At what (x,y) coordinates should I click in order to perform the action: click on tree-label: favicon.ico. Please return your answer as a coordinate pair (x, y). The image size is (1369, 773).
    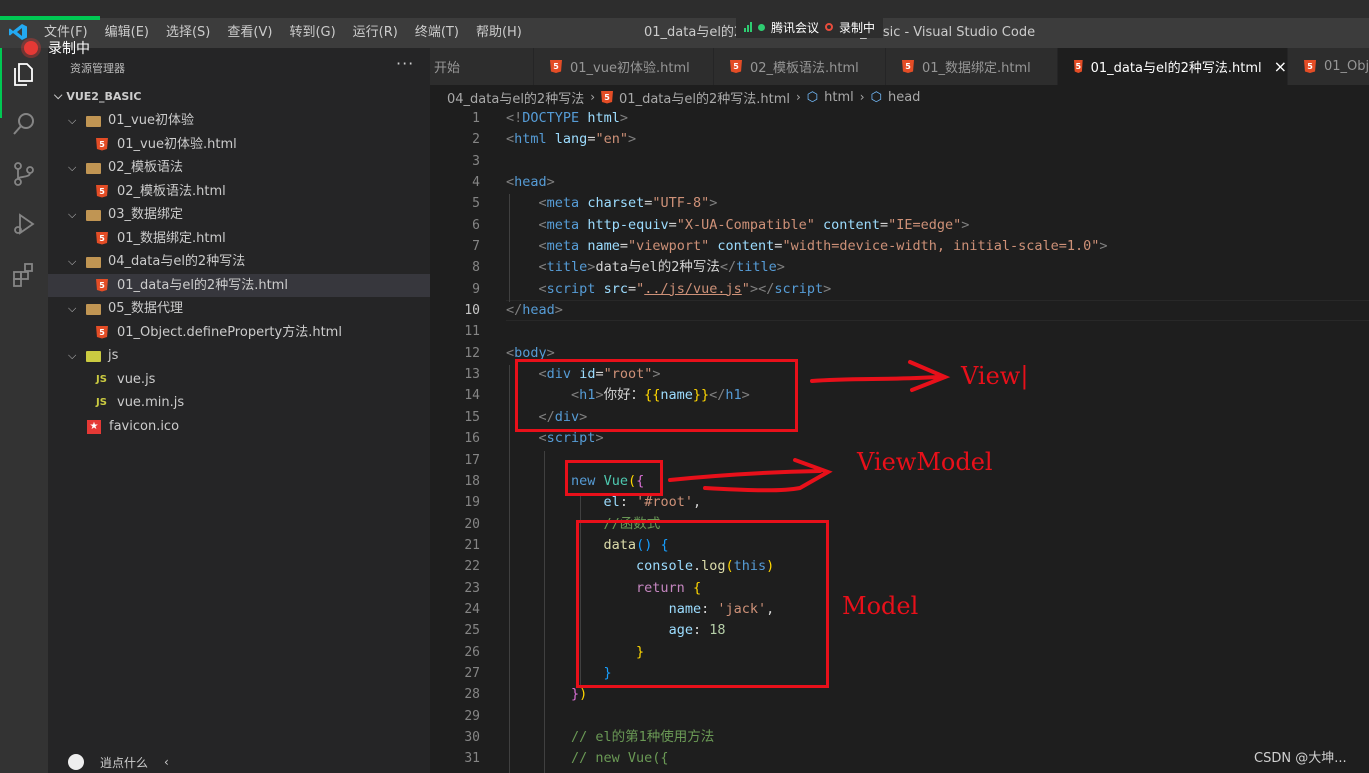
    Looking at the image, I should click on (144, 426).